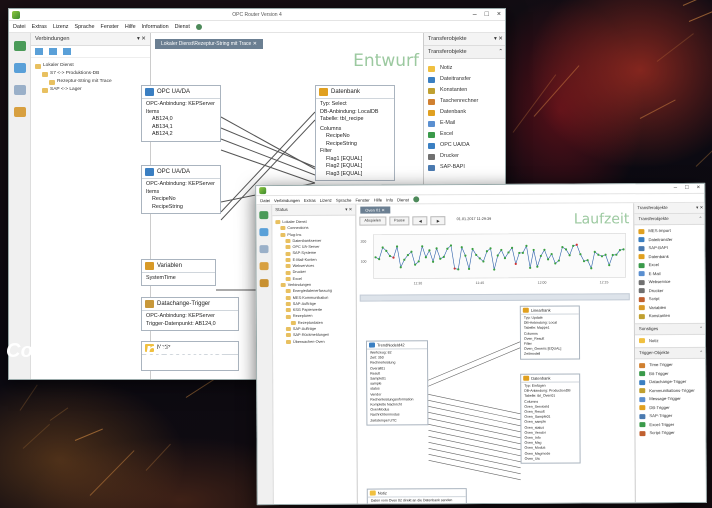 The height and width of the screenshot is (508, 712). What do you see at coordinates (656, 290) in the screenshot?
I see `transfer-object-label: Drucker` at bounding box center [656, 290].